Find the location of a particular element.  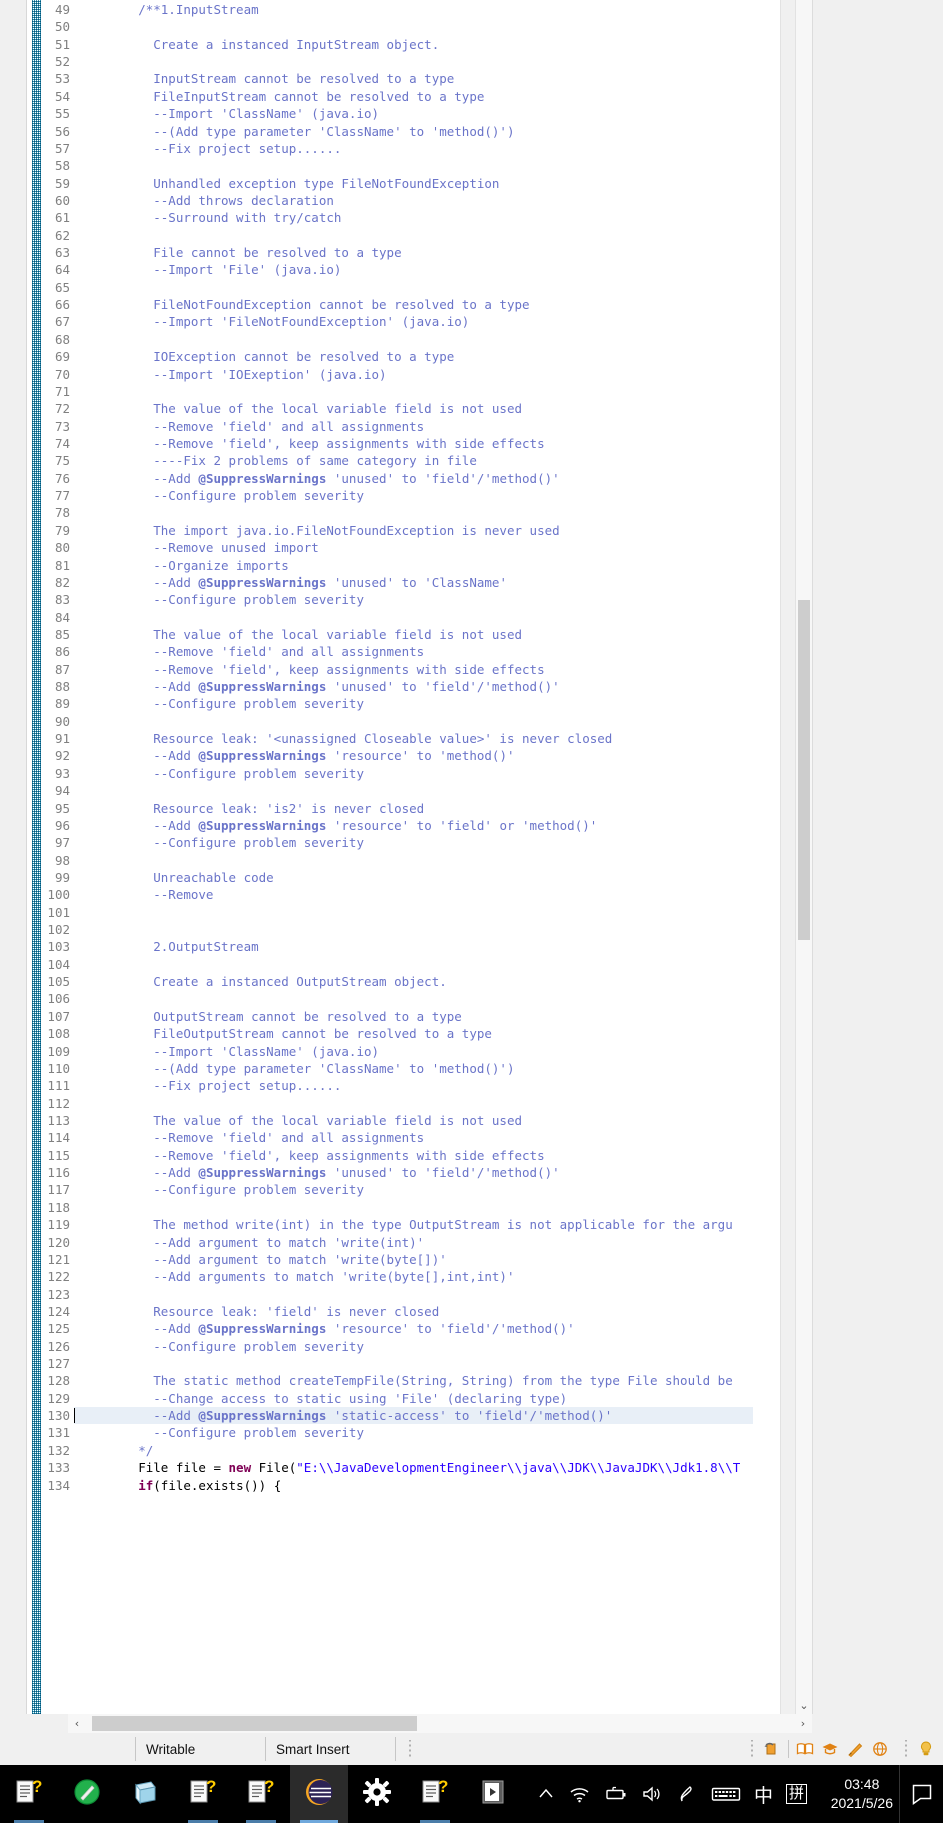

code-line: if(file.exists()) { is located at coordinates (413, 1485).